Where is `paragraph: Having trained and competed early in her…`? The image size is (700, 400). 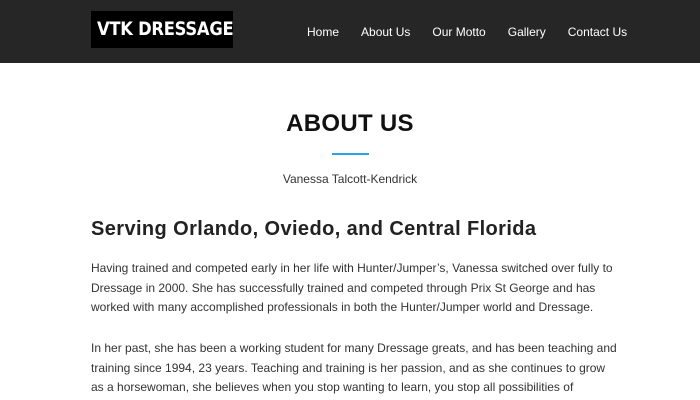
paragraph: Having trained and competed early in her… is located at coordinates (352, 287).